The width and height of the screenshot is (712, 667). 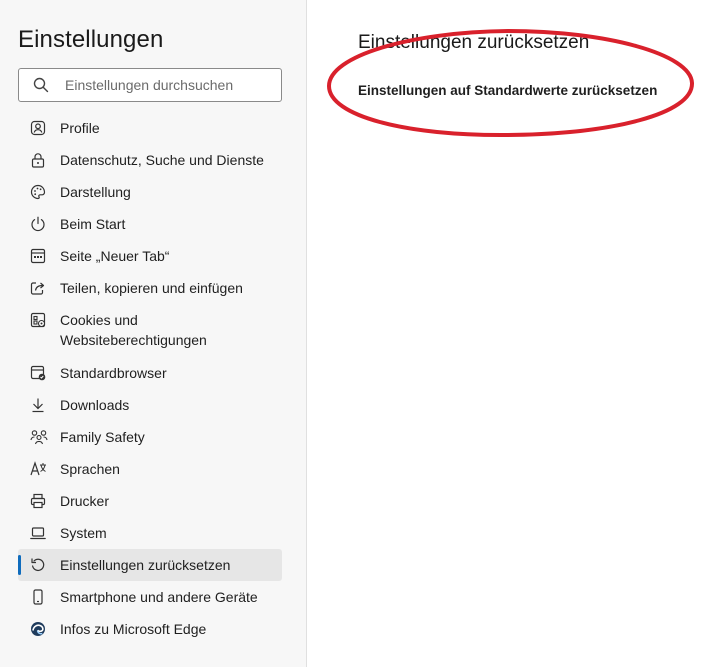 What do you see at coordinates (150, 405) in the screenshot?
I see `sidebar-item-downloads: Downloads` at bounding box center [150, 405].